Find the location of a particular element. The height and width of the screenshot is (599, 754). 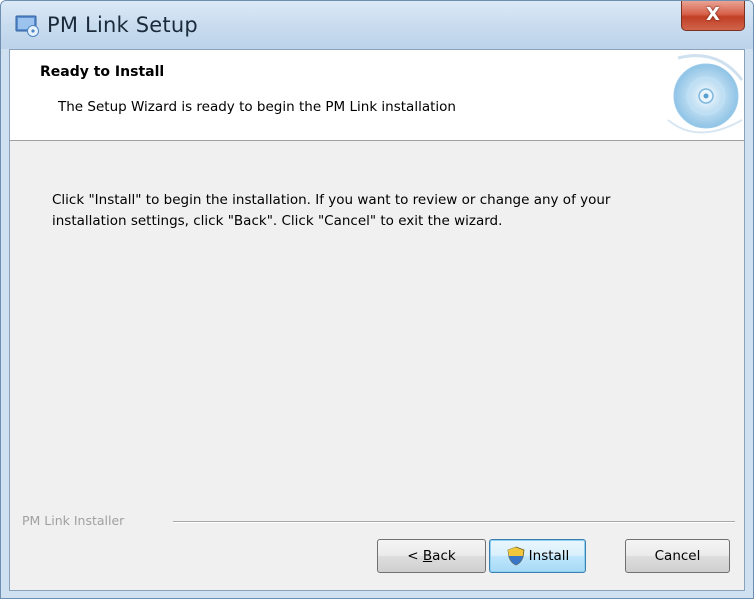

back-label-rest: ack is located at coordinates (444, 556).